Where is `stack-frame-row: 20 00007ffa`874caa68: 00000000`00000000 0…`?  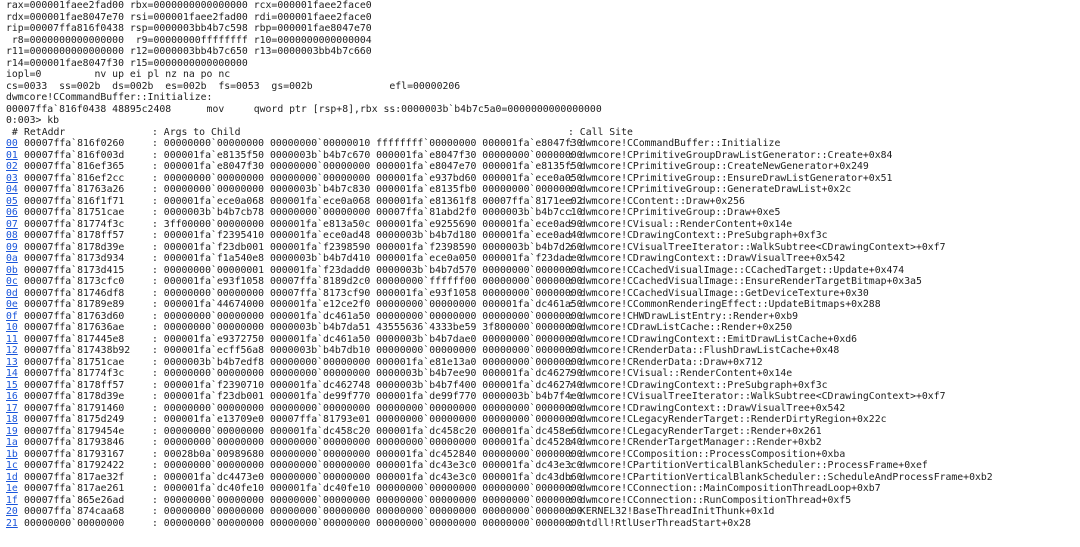 stack-frame-row: 20 00007ffa`874caa68: 00000000`00000000 0… is located at coordinates (543, 512).